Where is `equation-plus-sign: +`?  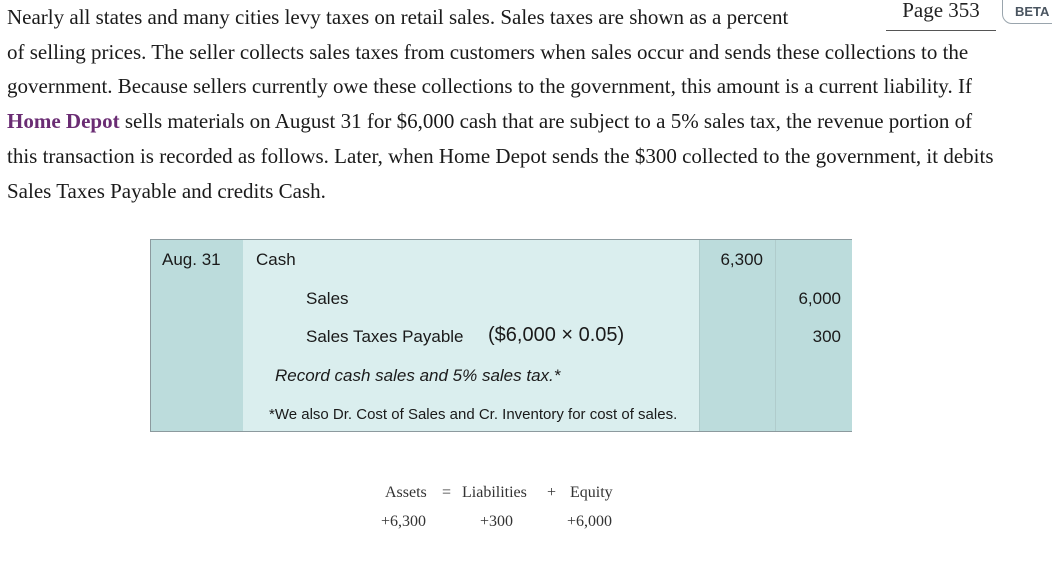 equation-plus-sign: + is located at coordinates (552, 492).